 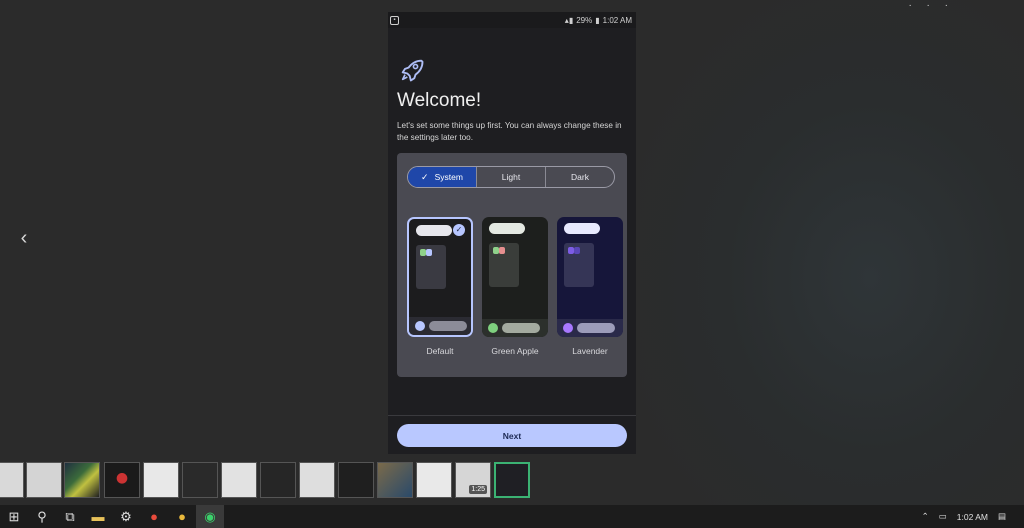 I want to click on theme-mode-segmented-control: ✓ System Light Dark, so click(x=511, y=177).